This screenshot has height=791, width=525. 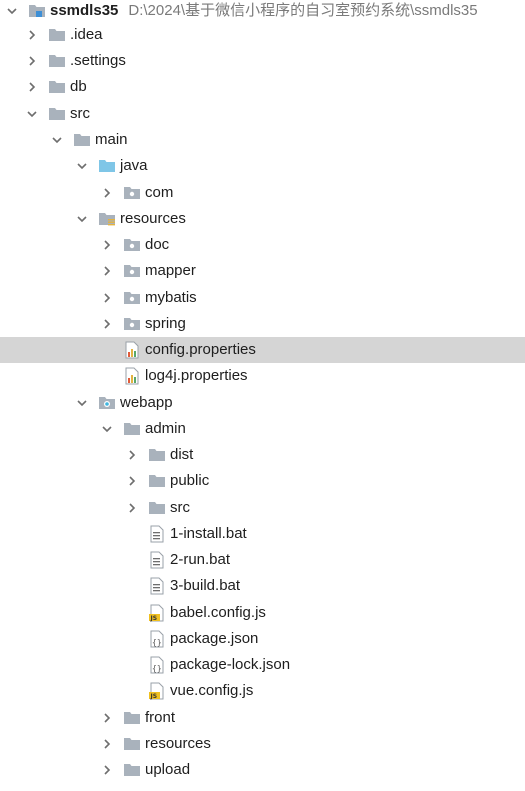 What do you see at coordinates (107, 219) in the screenshot?
I see `resources-folder-icon` at bounding box center [107, 219].